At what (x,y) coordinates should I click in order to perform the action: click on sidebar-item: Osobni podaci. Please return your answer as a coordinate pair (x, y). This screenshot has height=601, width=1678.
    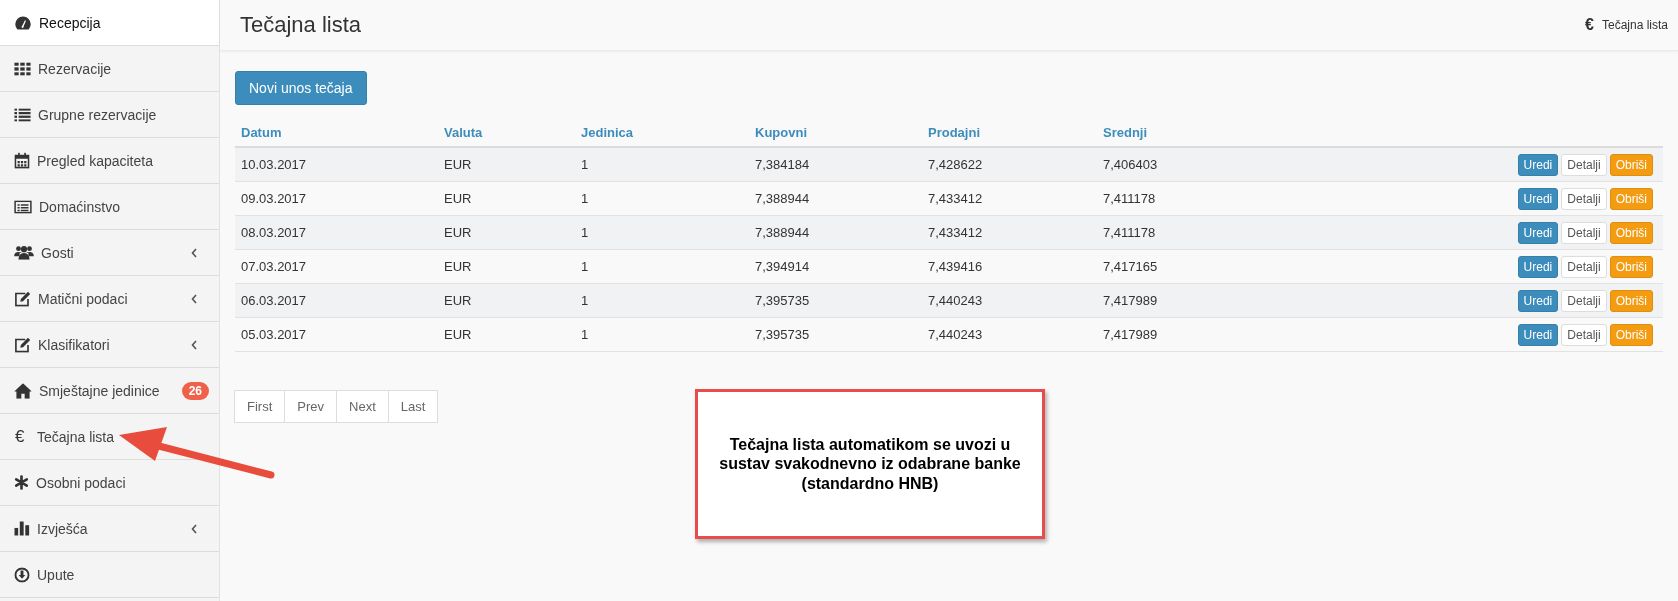
    Looking at the image, I should click on (109, 483).